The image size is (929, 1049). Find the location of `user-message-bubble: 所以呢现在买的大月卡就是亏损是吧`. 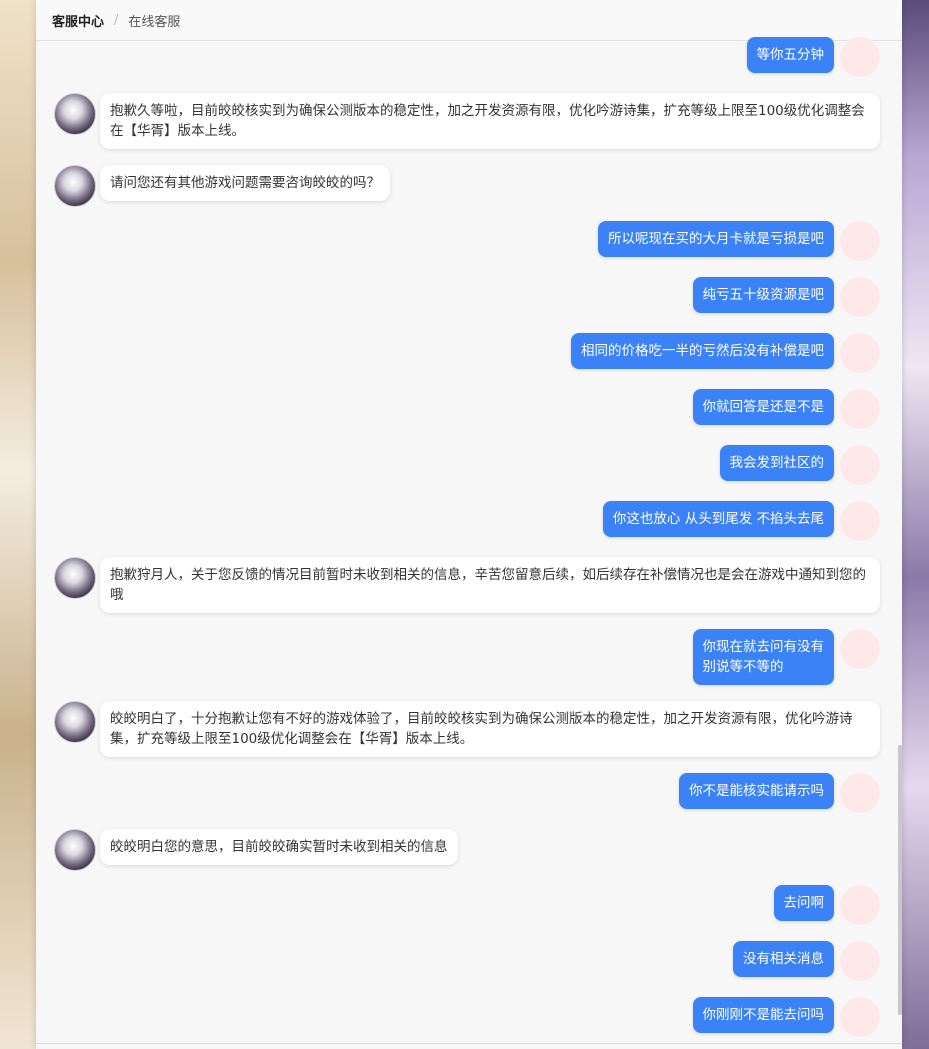

user-message-bubble: 所以呢现在买的大月卡就是亏损是吧 is located at coordinates (716, 239).